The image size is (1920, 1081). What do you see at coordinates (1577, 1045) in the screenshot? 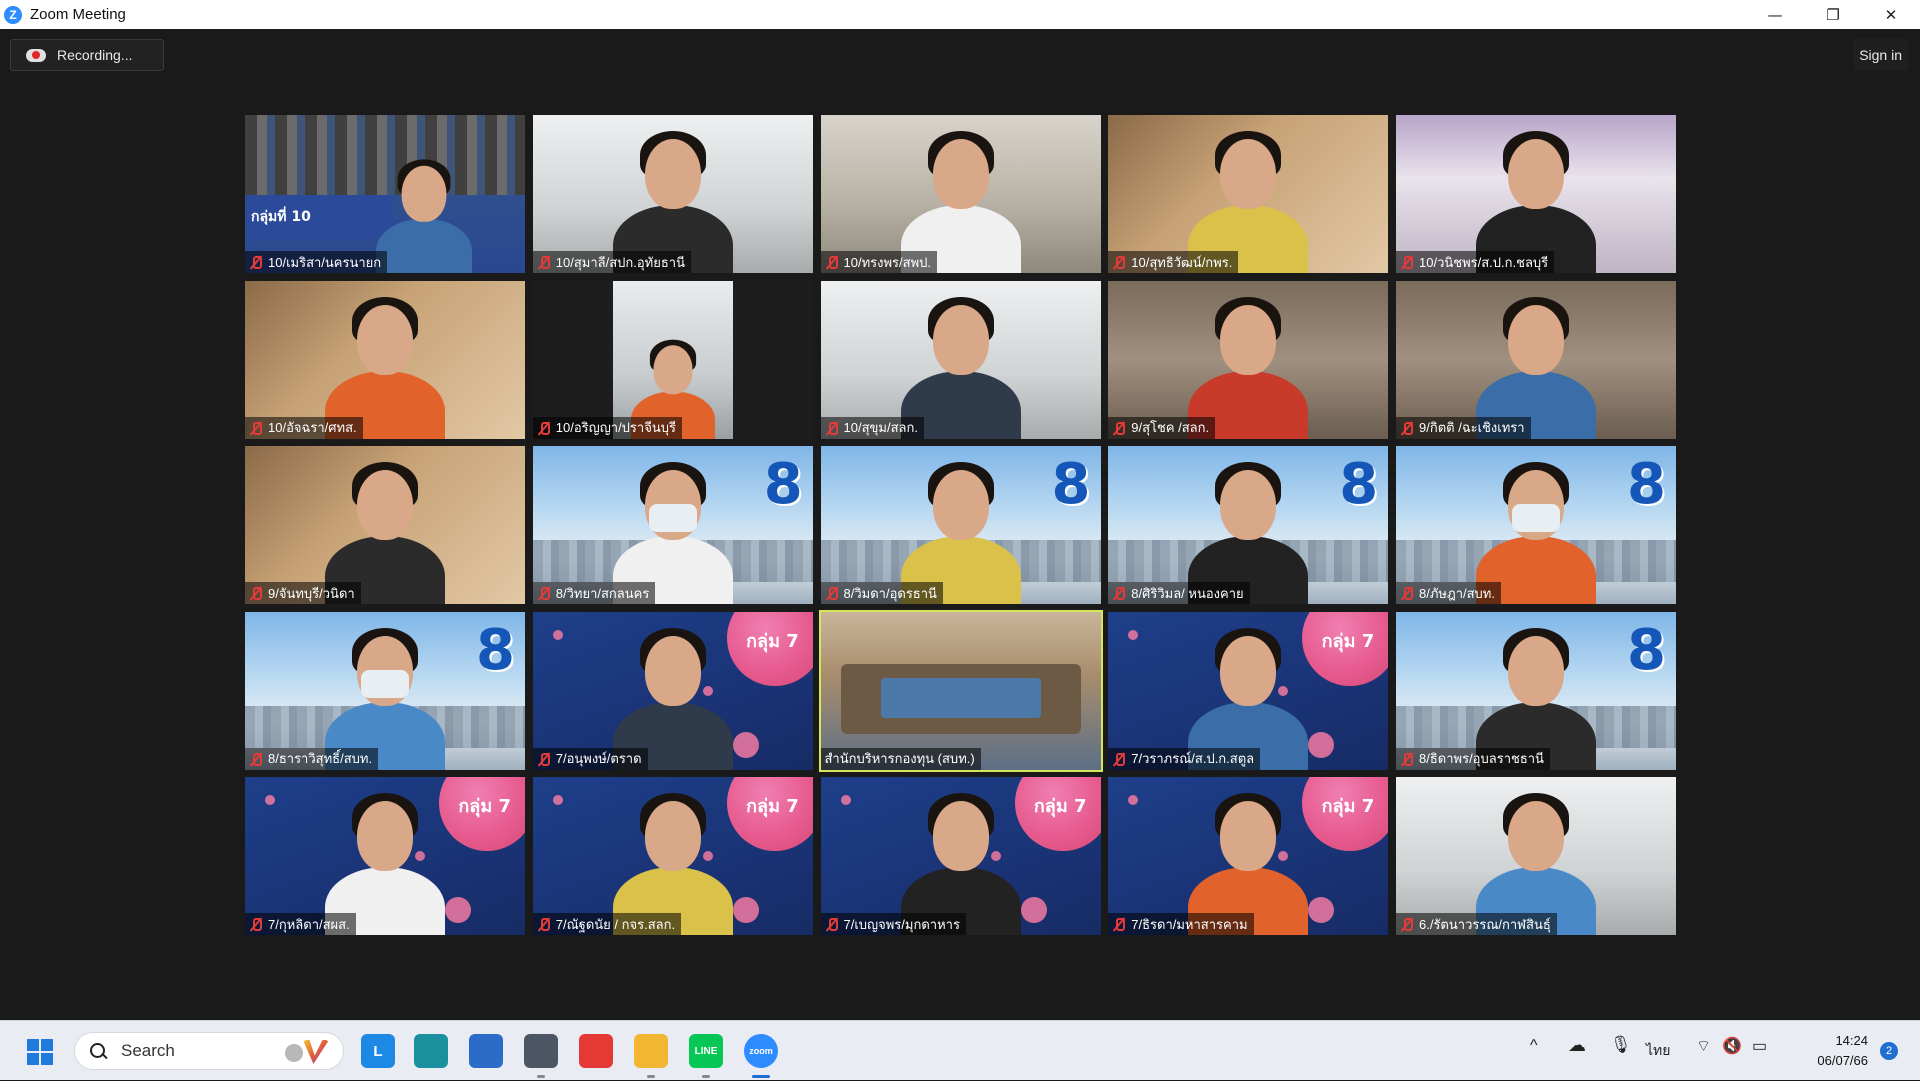
I see `onedrive-cloud-icon: ☁` at bounding box center [1577, 1045].